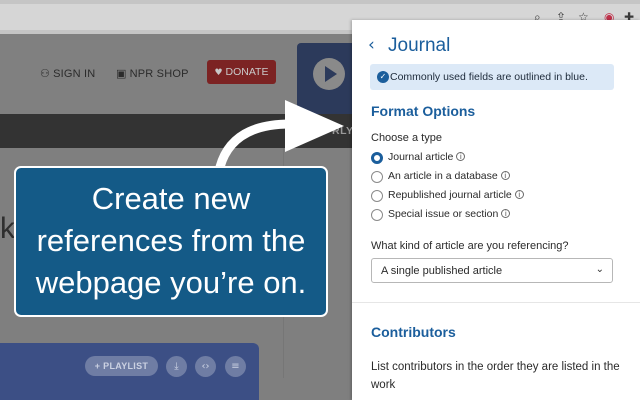 The width and height of the screenshot is (640, 400). Describe the element at coordinates (413, 332) in the screenshot. I see `contributors-heading: Contributors` at that location.